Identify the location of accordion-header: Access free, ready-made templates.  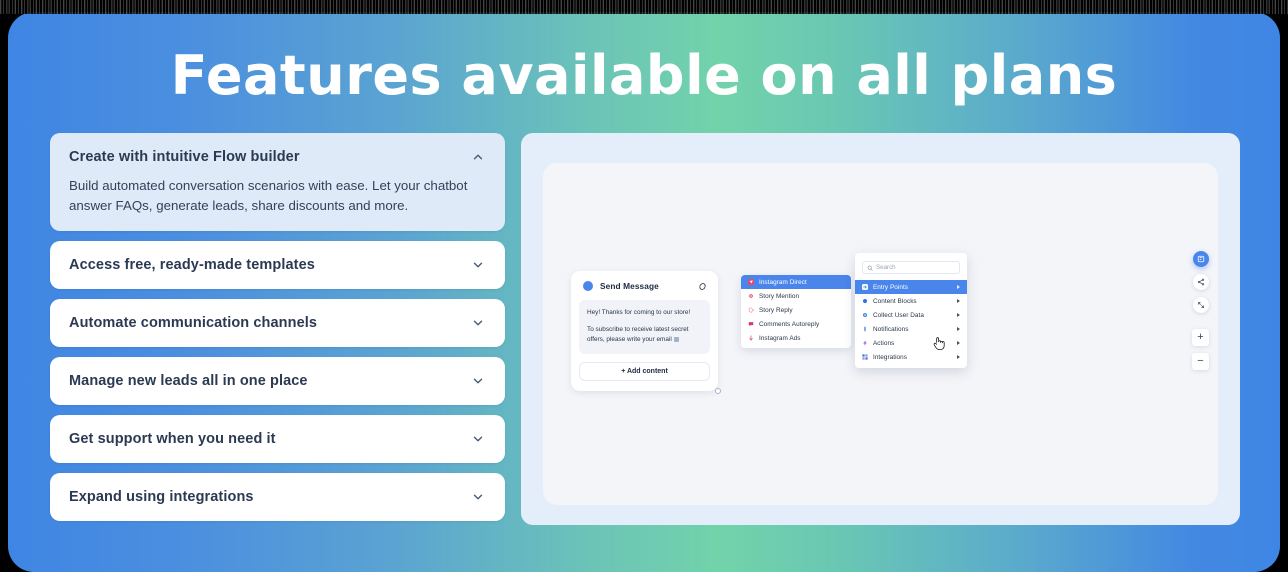
(277, 265).